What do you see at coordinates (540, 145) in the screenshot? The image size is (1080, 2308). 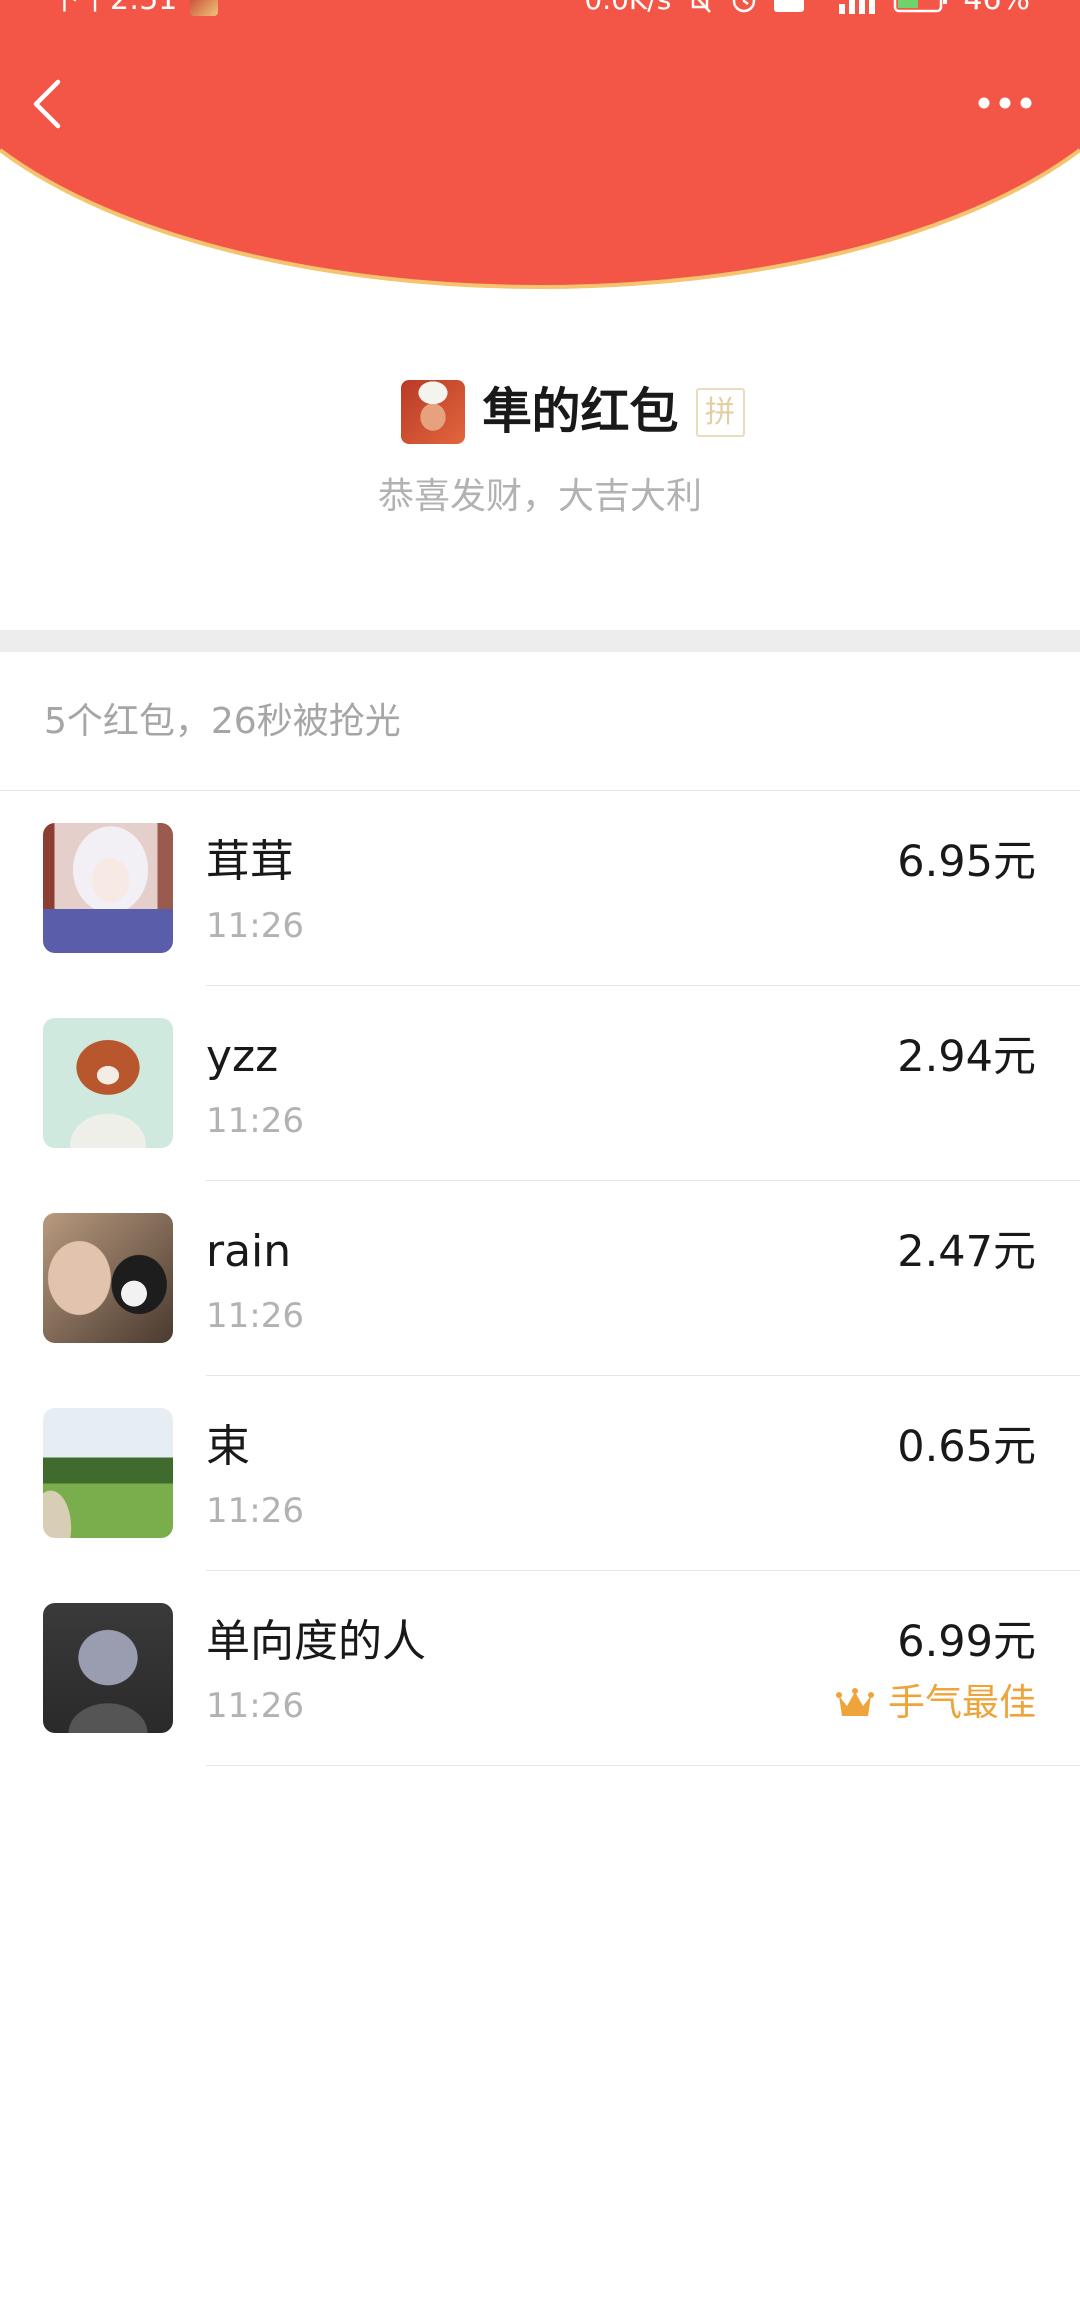 I see `red-packet-header` at bounding box center [540, 145].